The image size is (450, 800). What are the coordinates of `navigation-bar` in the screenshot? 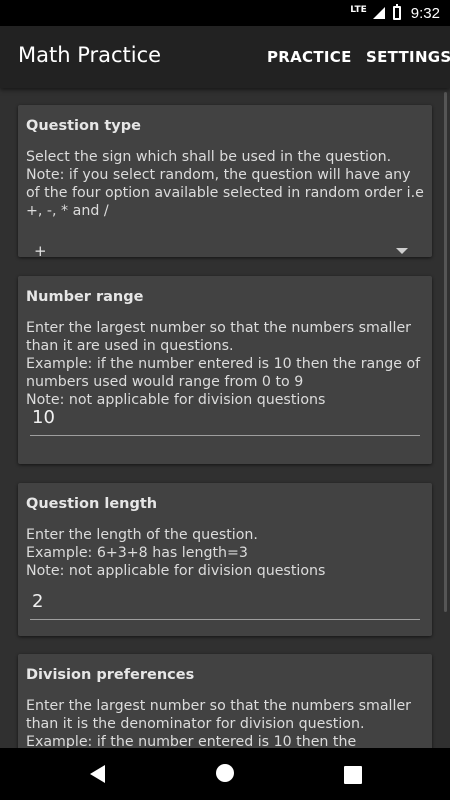 It's located at (225, 774).